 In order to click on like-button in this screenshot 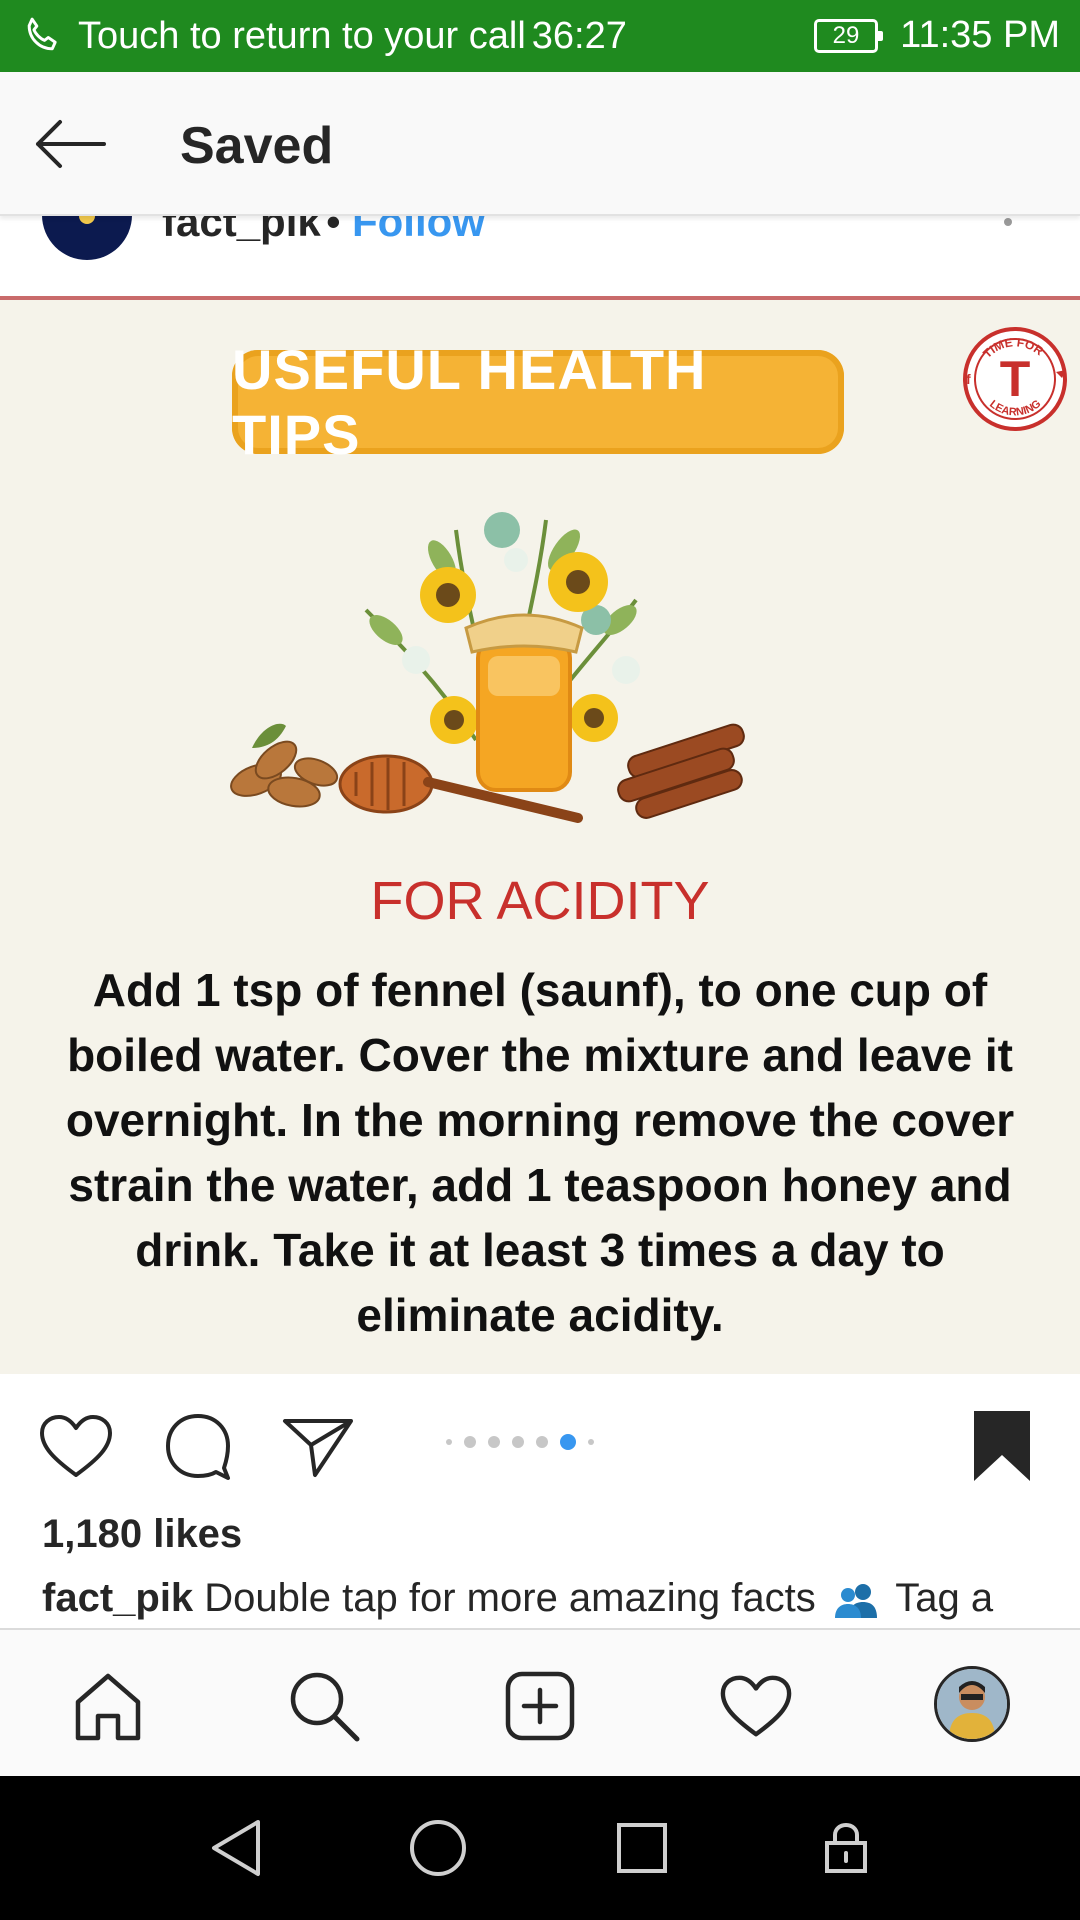, I will do `click(76, 1446)`.